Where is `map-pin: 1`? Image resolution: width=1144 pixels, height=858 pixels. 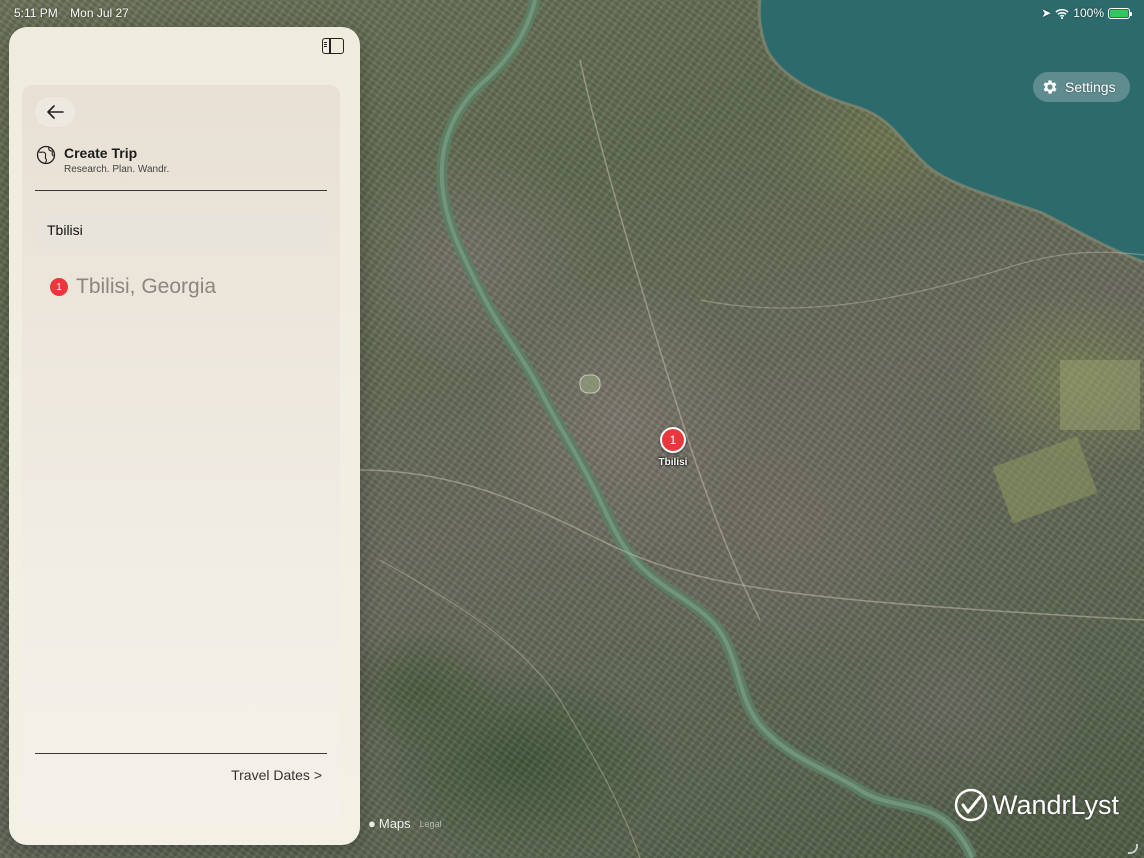 map-pin: 1 is located at coordinates (673, 440).